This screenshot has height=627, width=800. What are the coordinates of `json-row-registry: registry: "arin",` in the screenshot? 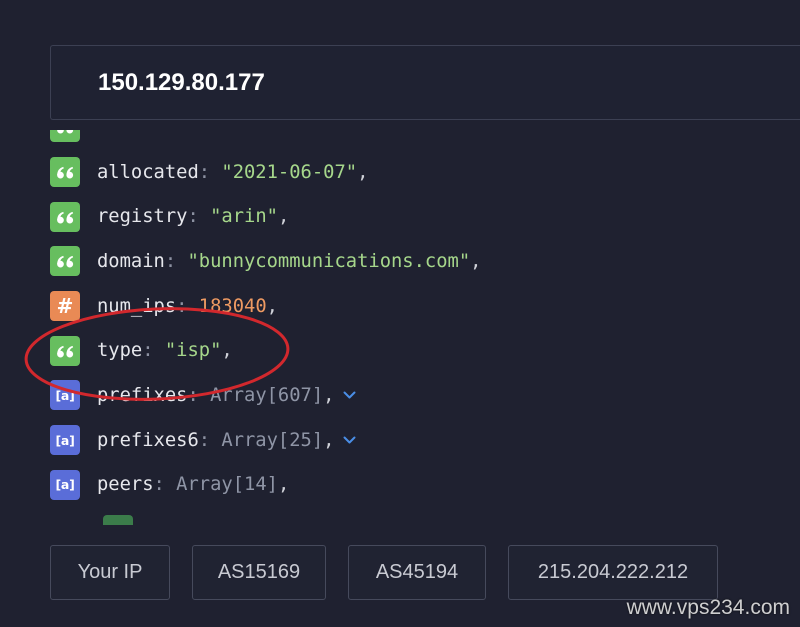 It's located at (400, 216).